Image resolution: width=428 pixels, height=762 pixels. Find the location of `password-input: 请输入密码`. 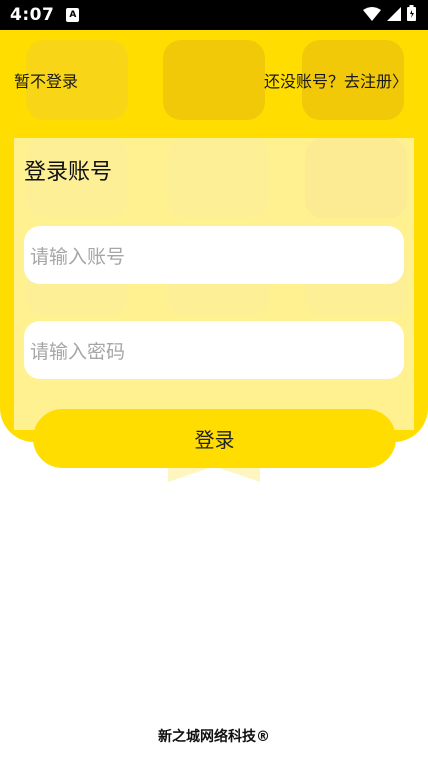

password-input: 请输入密码 is located at coordinates (214, 350).